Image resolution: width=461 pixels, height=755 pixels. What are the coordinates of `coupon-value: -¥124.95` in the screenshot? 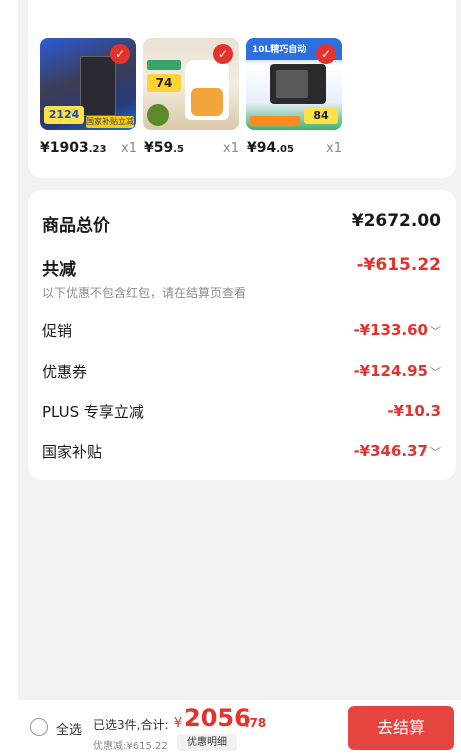 It's located at (390, 371).